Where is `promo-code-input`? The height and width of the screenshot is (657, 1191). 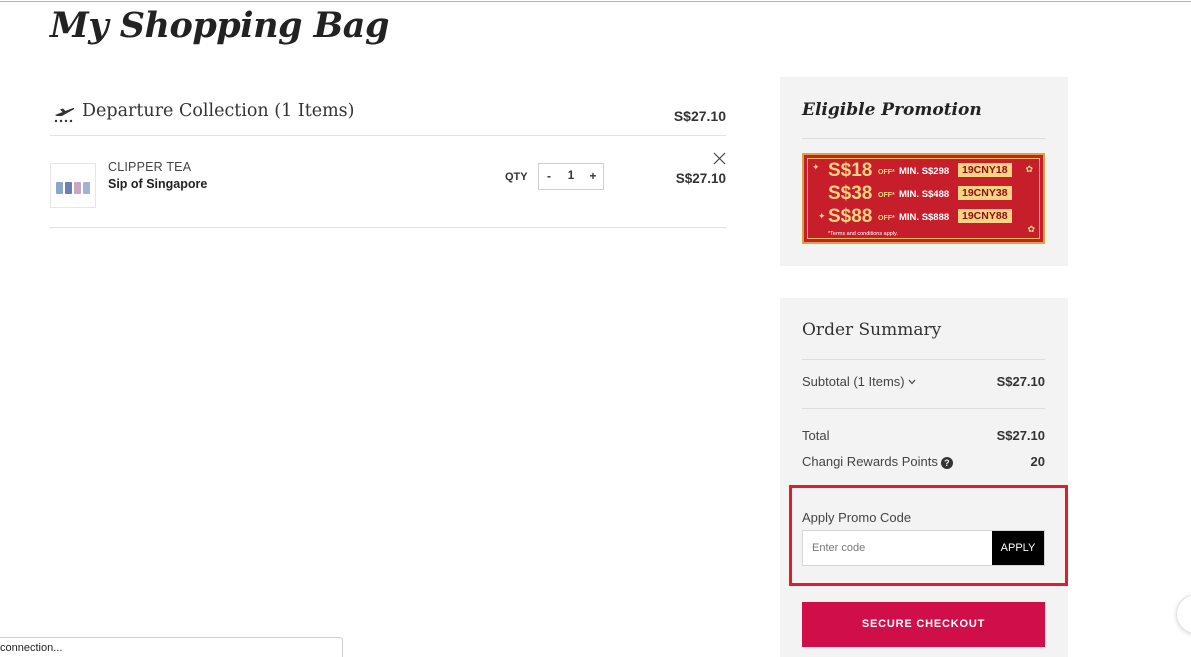 promo-code-input is located at coordinates (898, 548).